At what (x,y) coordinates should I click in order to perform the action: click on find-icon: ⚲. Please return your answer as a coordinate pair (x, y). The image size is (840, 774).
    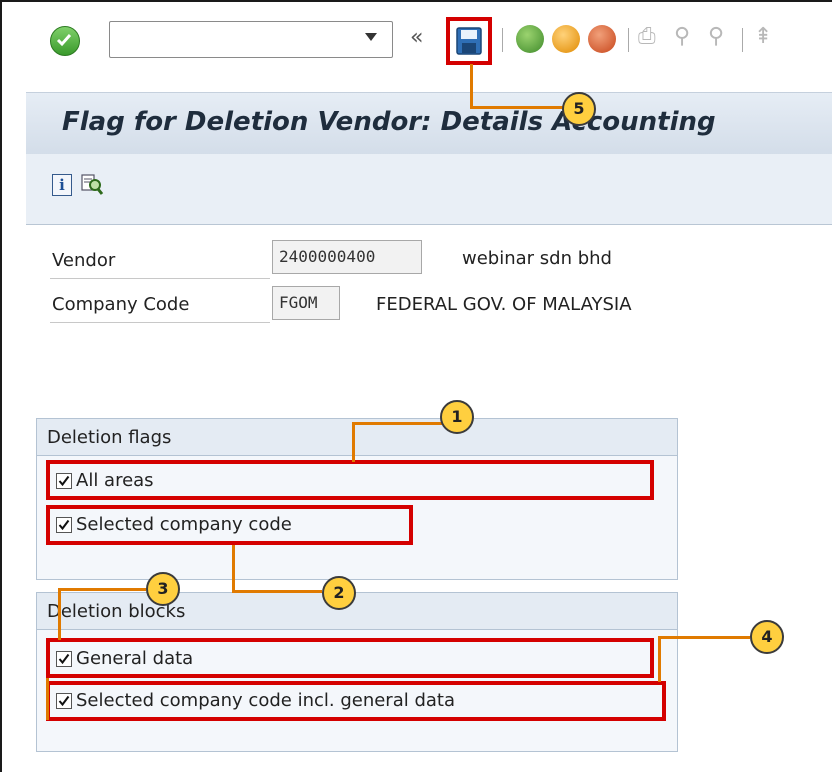
    Looking at the image, I should click on (682, 36).